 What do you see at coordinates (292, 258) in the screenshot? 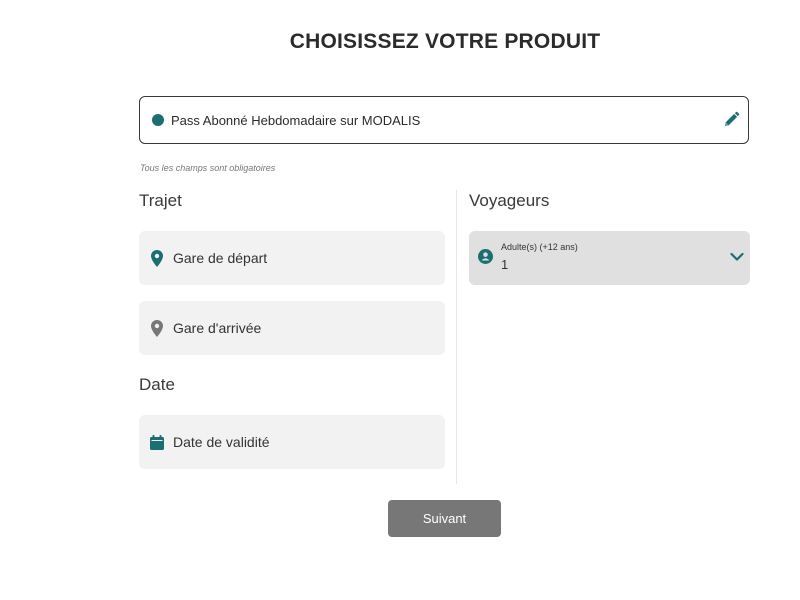
I see `departure-station-field: Gare de départ` at bounding box center [292, 258].